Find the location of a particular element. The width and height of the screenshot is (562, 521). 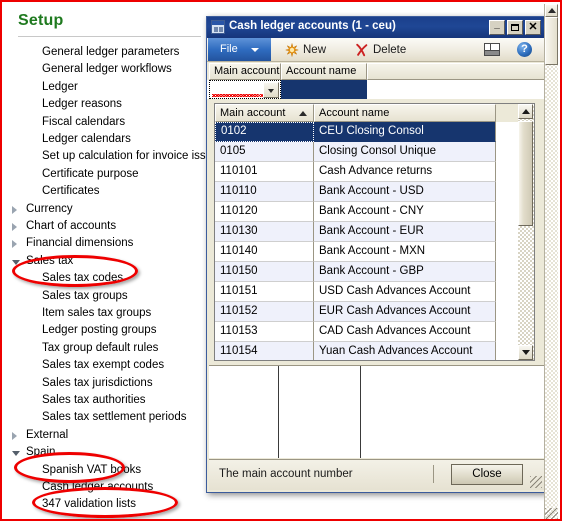

sidebar-item-general-ledger-workflows: General ledger workflows is located at coordinates (106, 69).